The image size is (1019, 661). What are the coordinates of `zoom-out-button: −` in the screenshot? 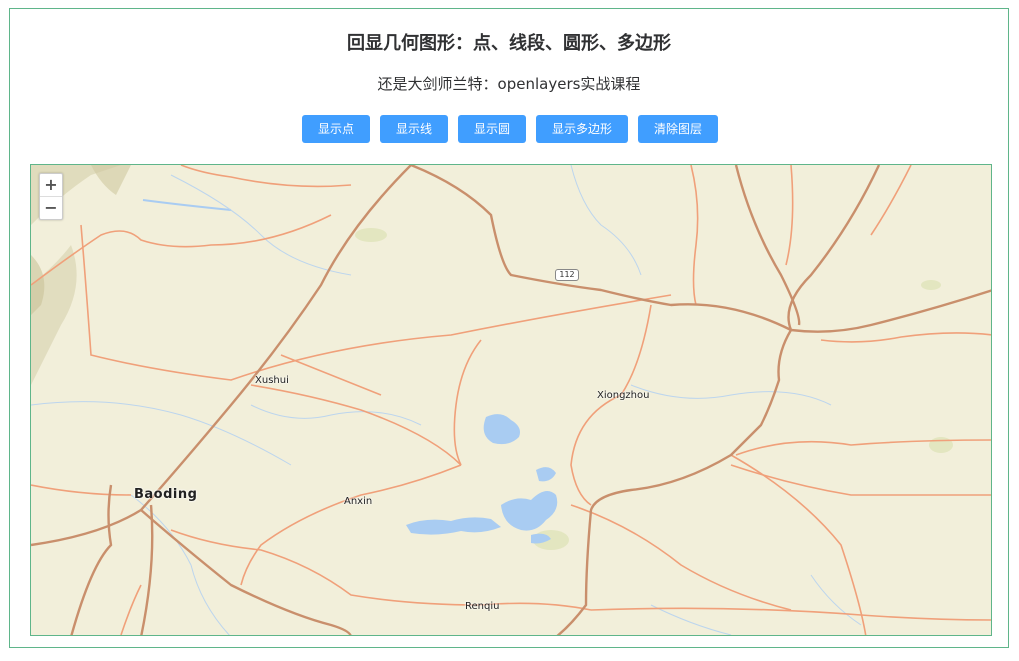 It's located at (51, 207).